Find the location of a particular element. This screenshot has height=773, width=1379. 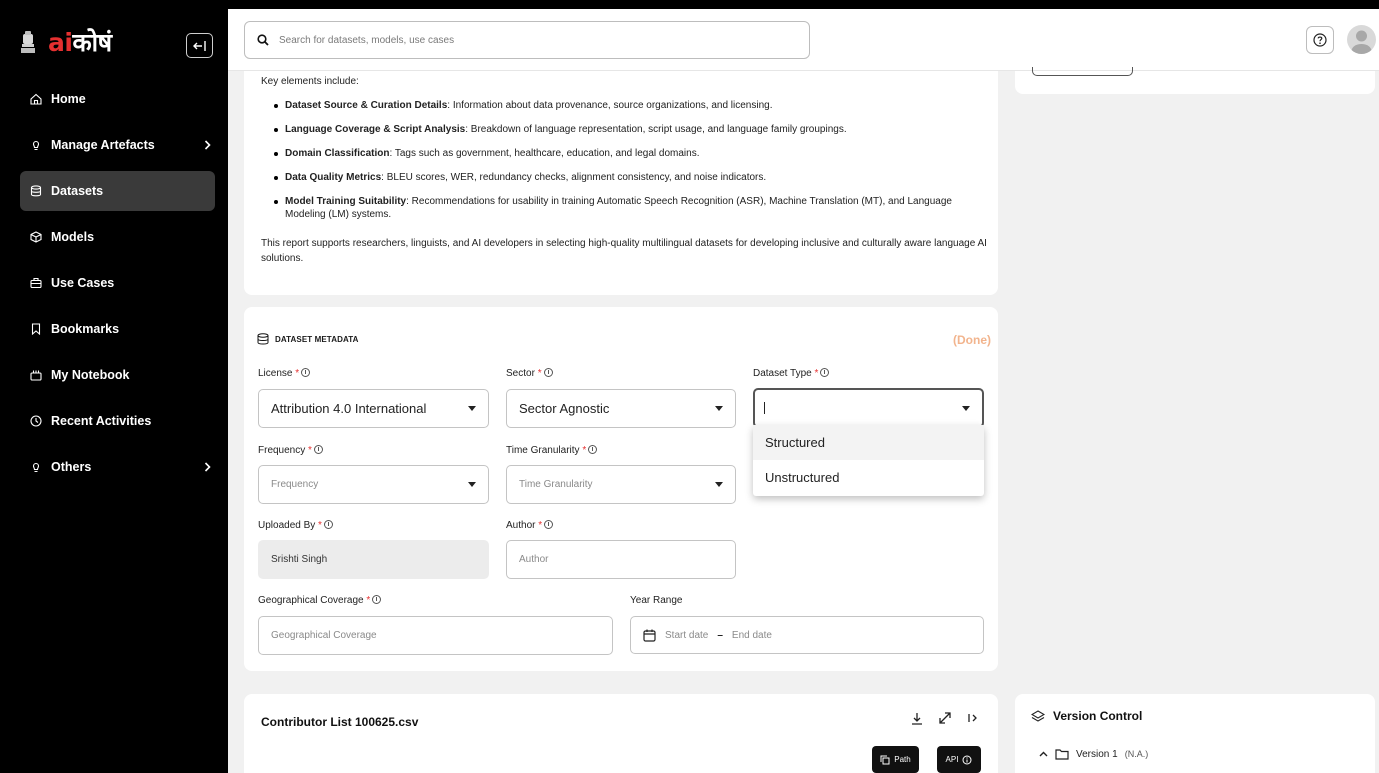

uploaded-by-label: Uploaded By * is located at coordinates (295, 525).